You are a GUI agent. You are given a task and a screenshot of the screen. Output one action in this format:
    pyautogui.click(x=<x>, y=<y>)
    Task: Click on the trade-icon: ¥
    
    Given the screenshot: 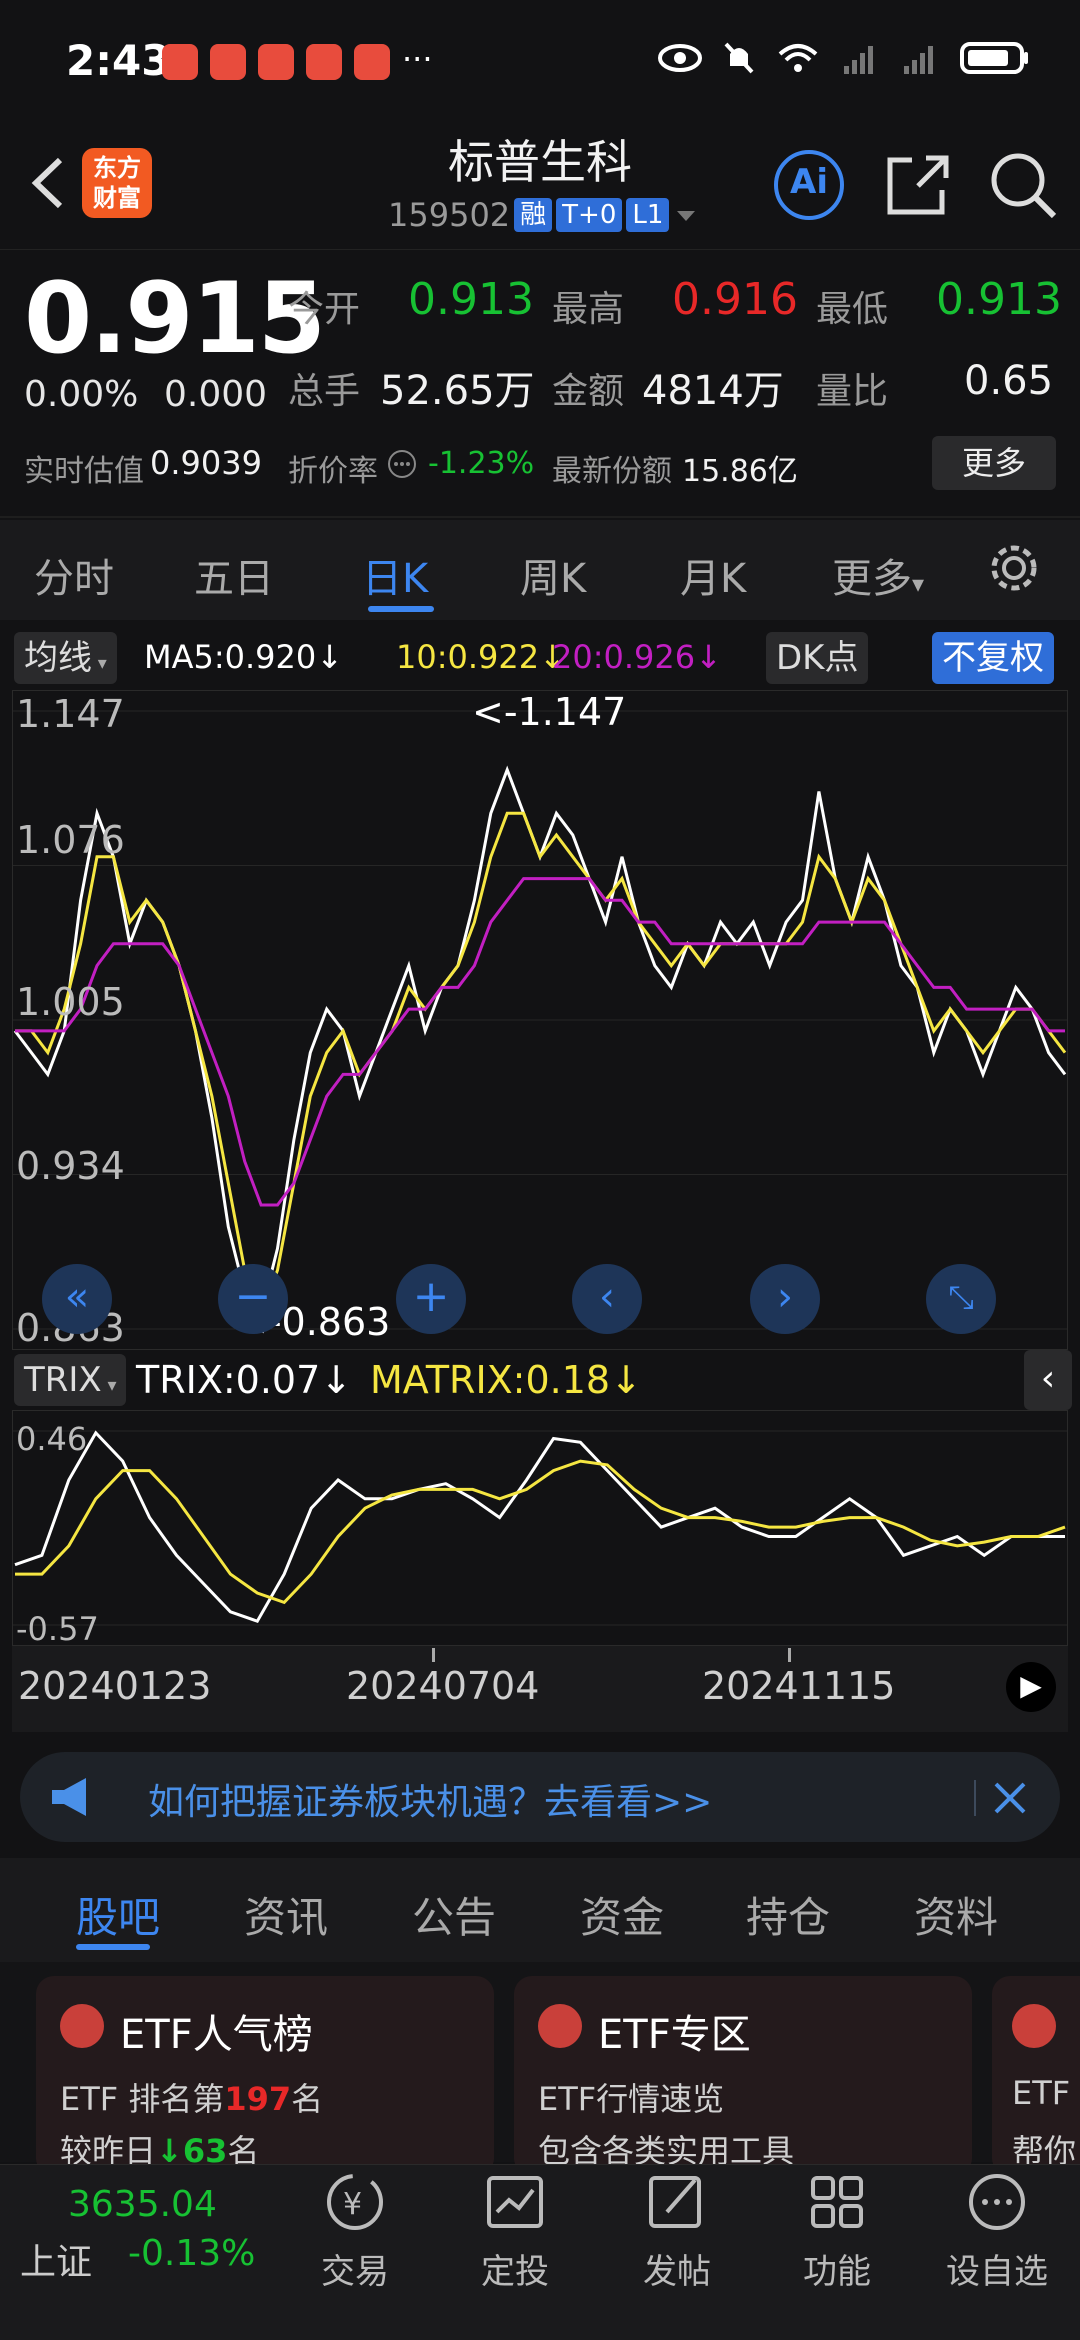 What is the action you would take?
    pyautogui.click(x=355, y=2202)
    